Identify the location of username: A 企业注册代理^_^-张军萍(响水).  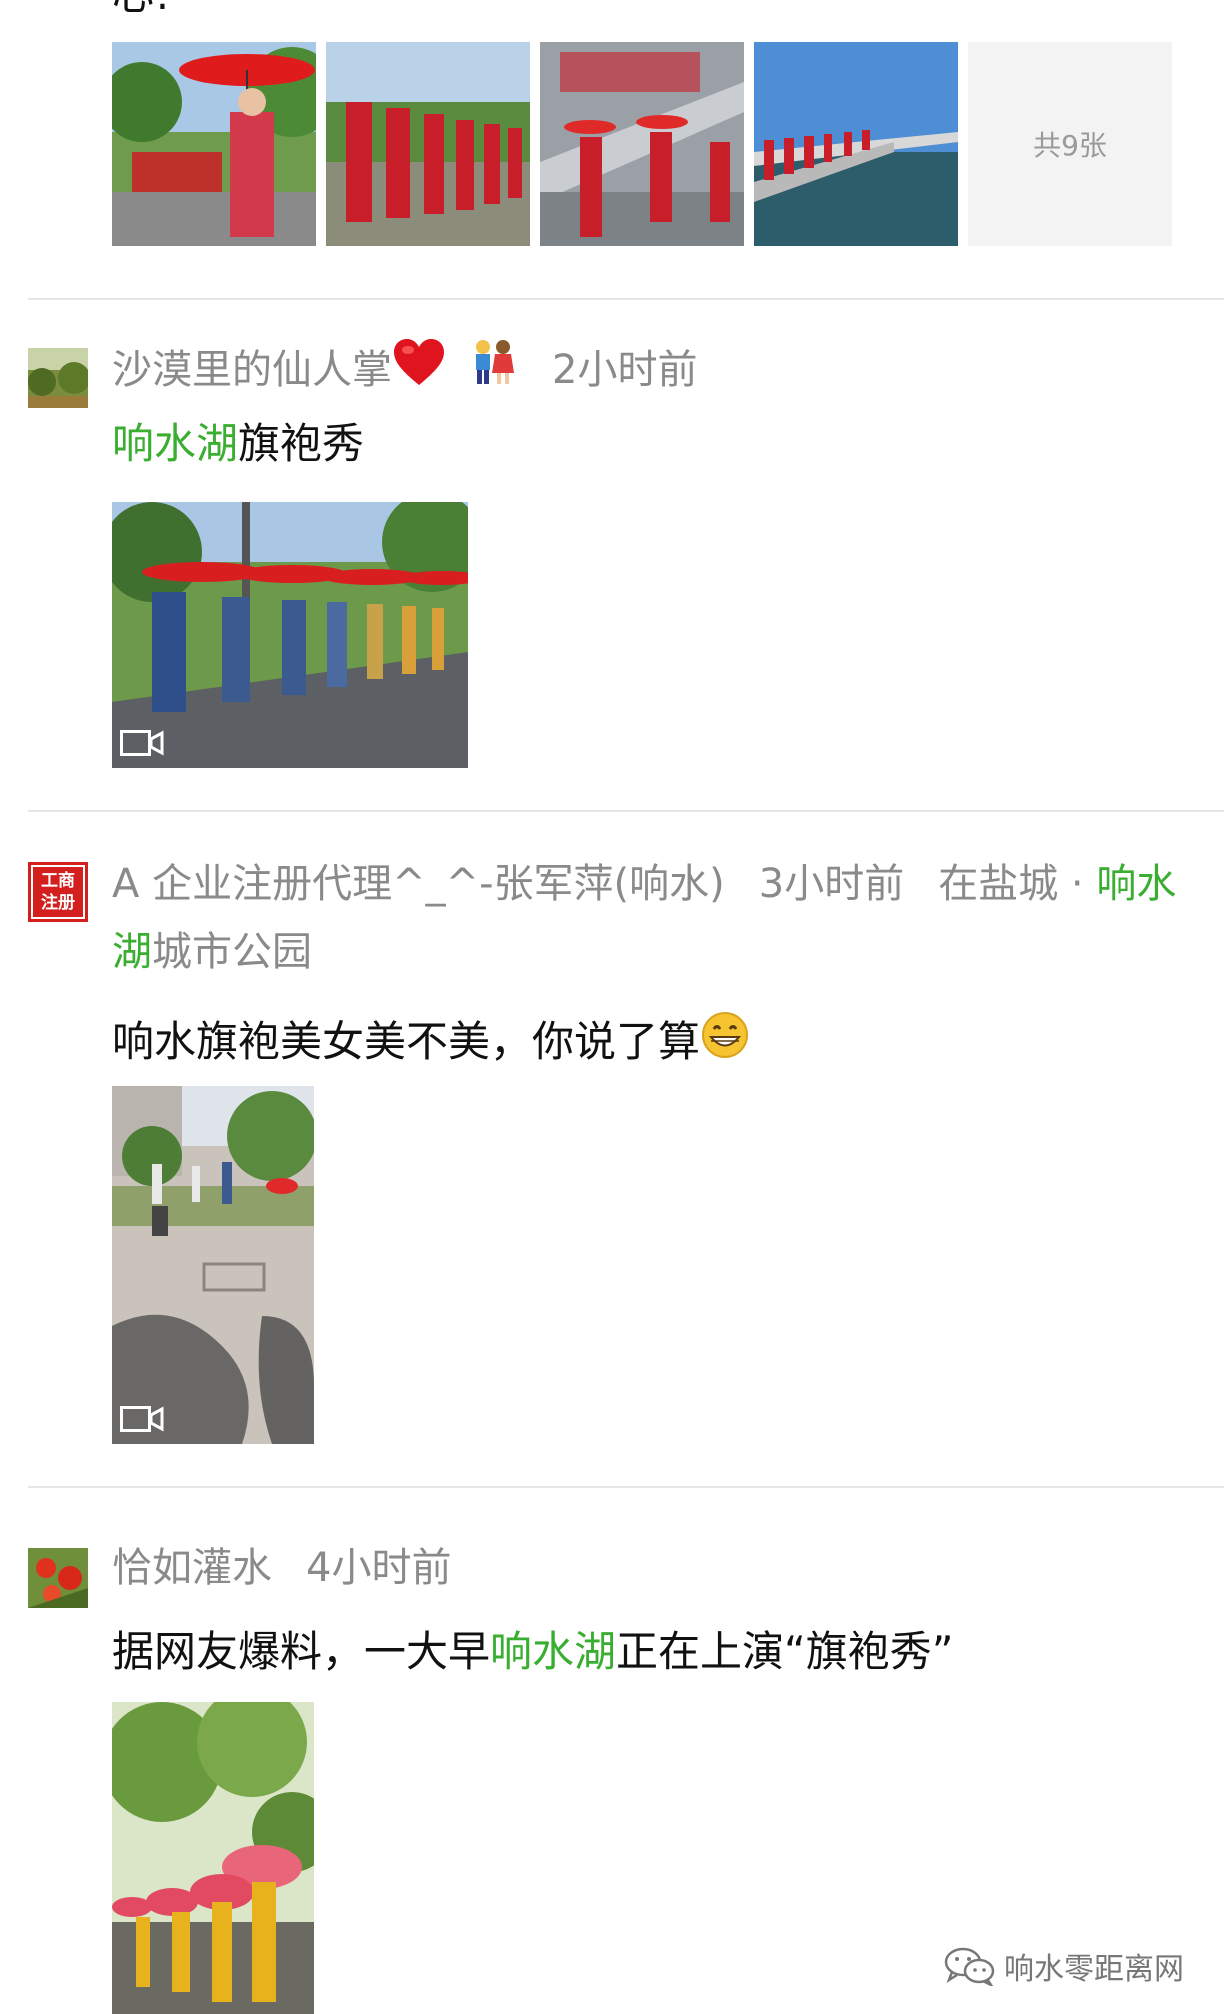
(418, 884).